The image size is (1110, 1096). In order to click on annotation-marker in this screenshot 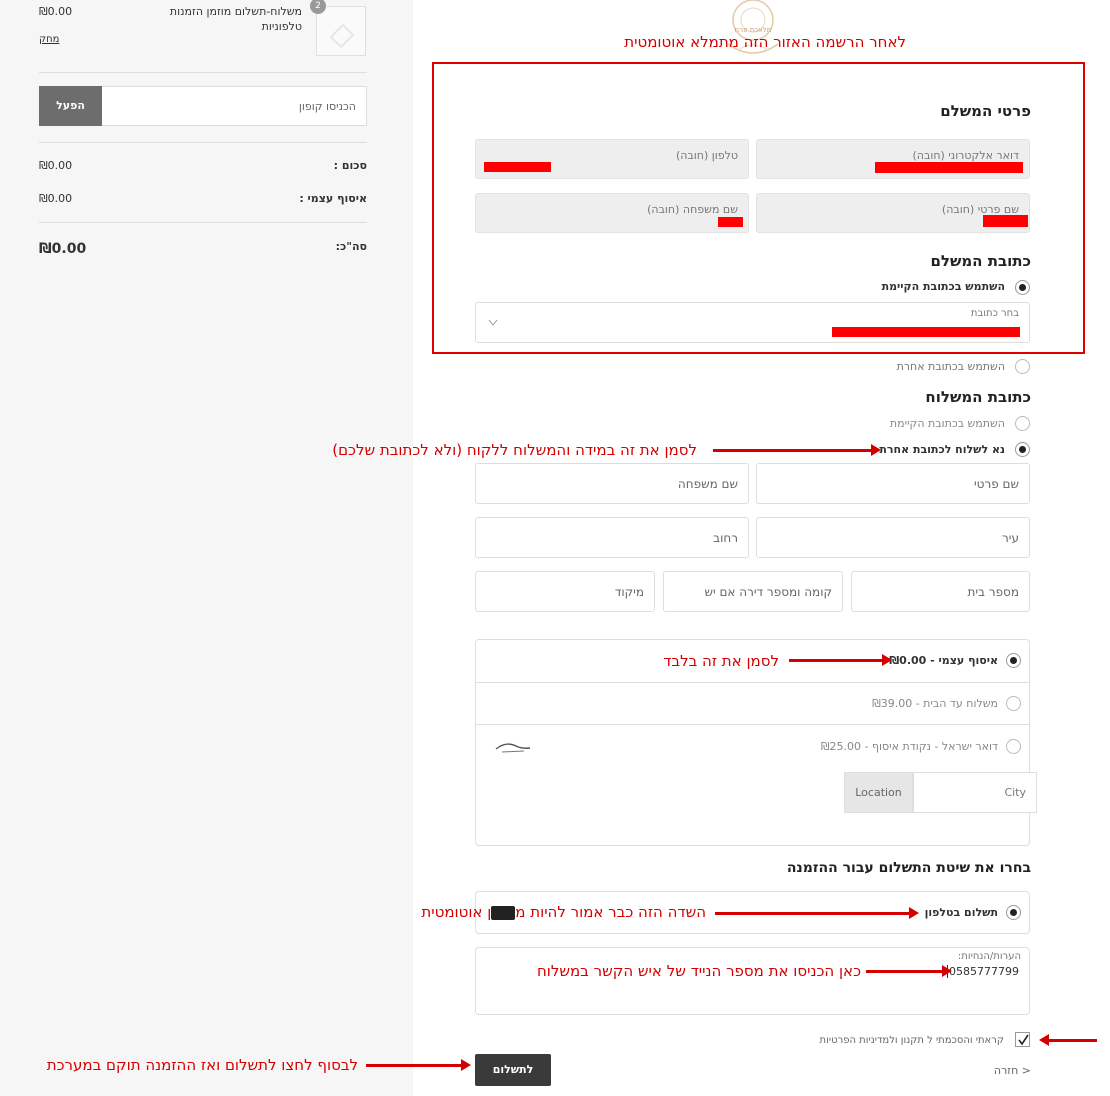, I will do `click(503, 913)`.